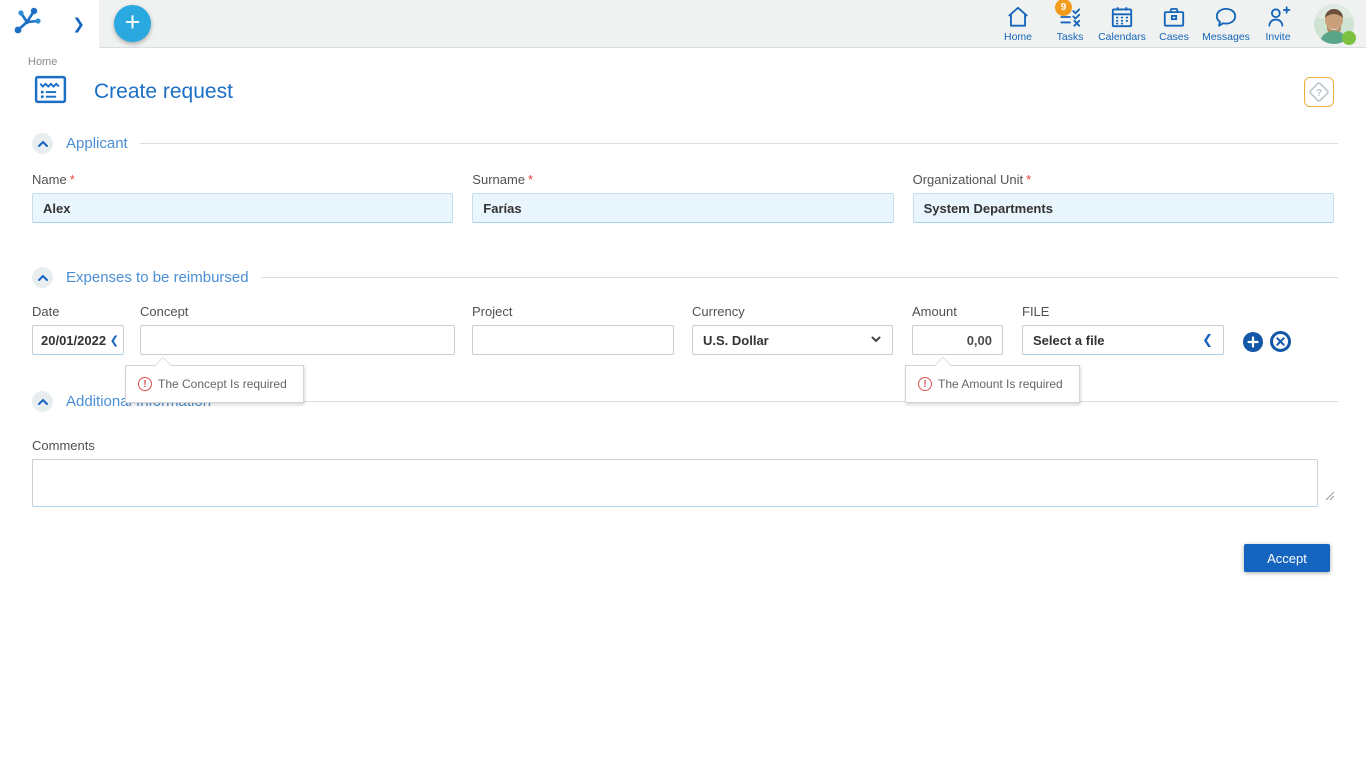 This screenshot has height=768, width=1366. What do you see at coordinates (1017, 37) in the screenshot?
I see `nav-label: Home` at bounding box center [1017, 37].